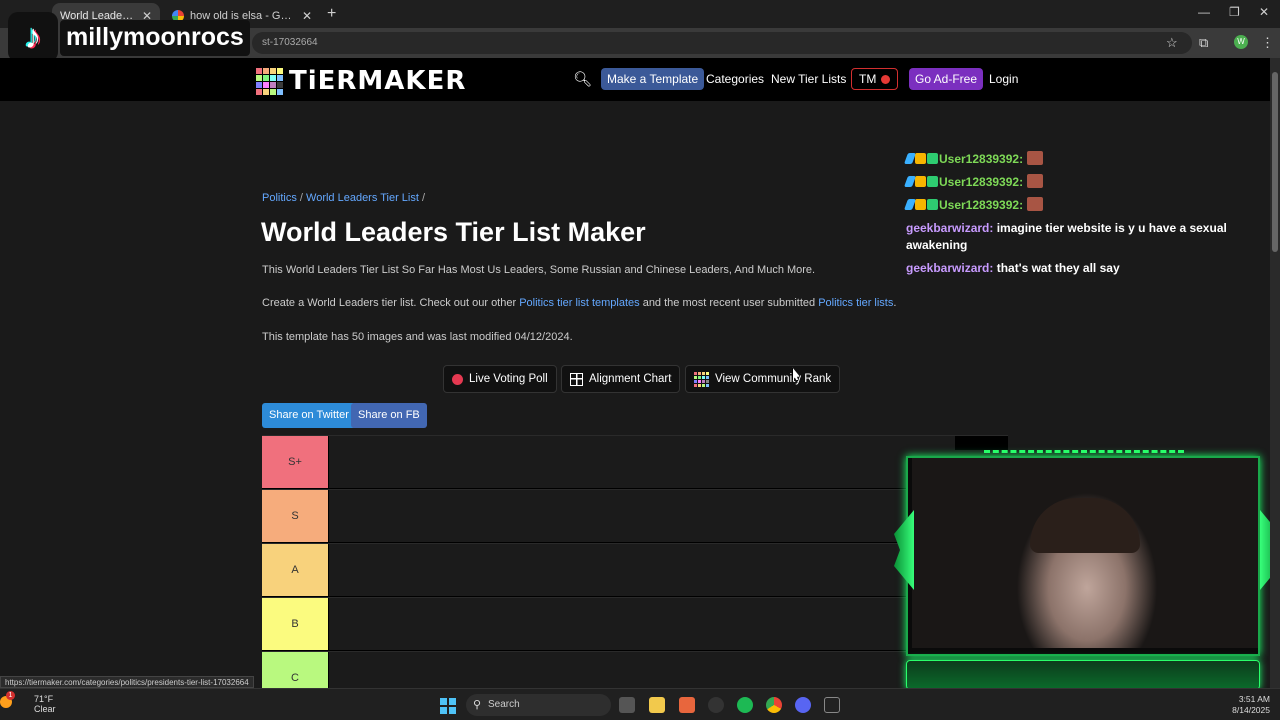 The height and width of the screenshot is (720, 1280). Describe the element at coordinates (378, 81) in the screenshot. I see `logo-text: TiERMAKER` at that location.